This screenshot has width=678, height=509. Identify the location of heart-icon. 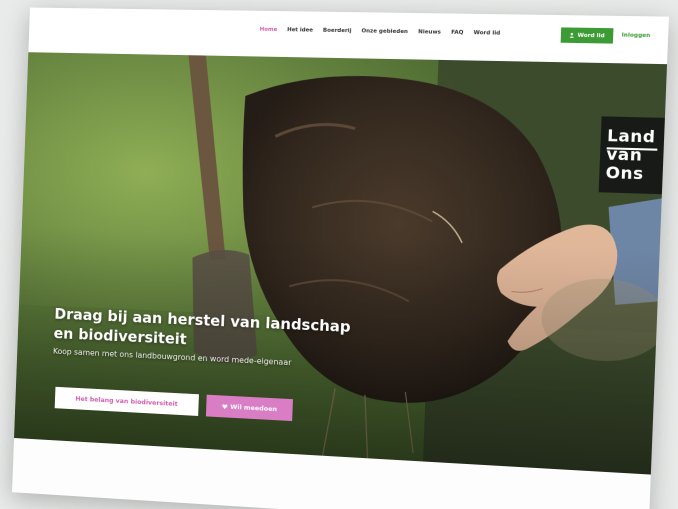
(224, 407).